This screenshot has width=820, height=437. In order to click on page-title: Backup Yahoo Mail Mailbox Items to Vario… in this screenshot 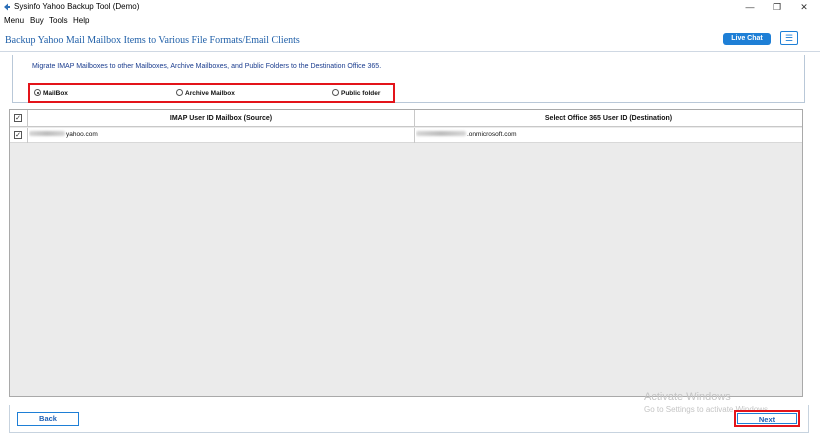, I will do `click(152, 40)`.